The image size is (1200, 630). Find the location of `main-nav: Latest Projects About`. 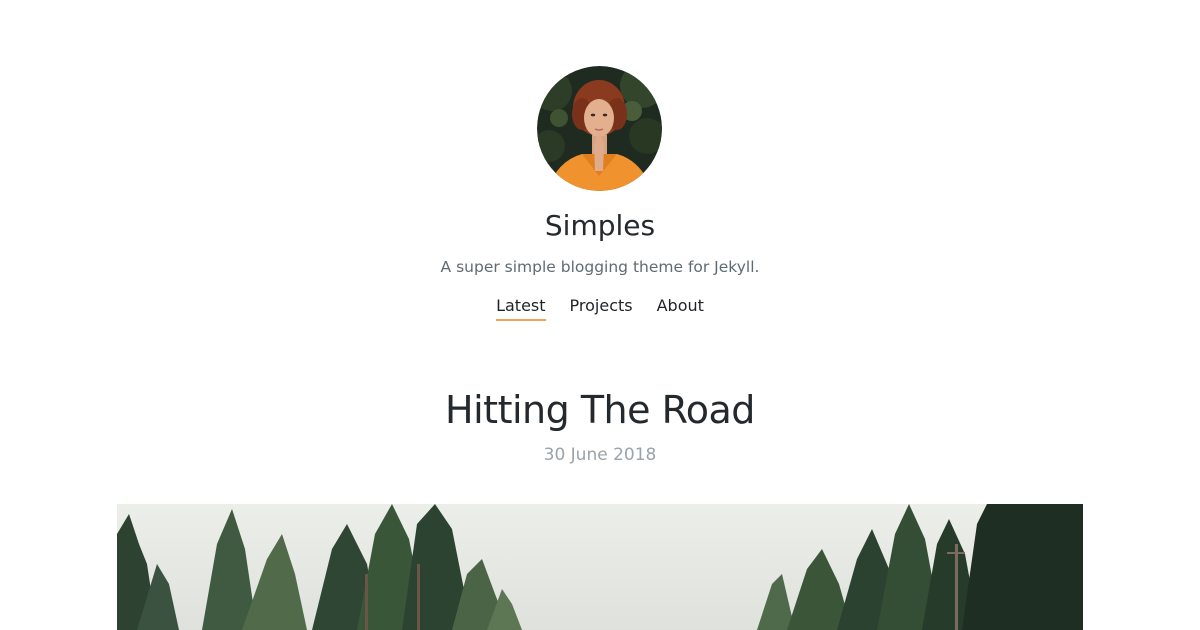

main-nav: Latest Projects About is located at coordinates (600, 308).